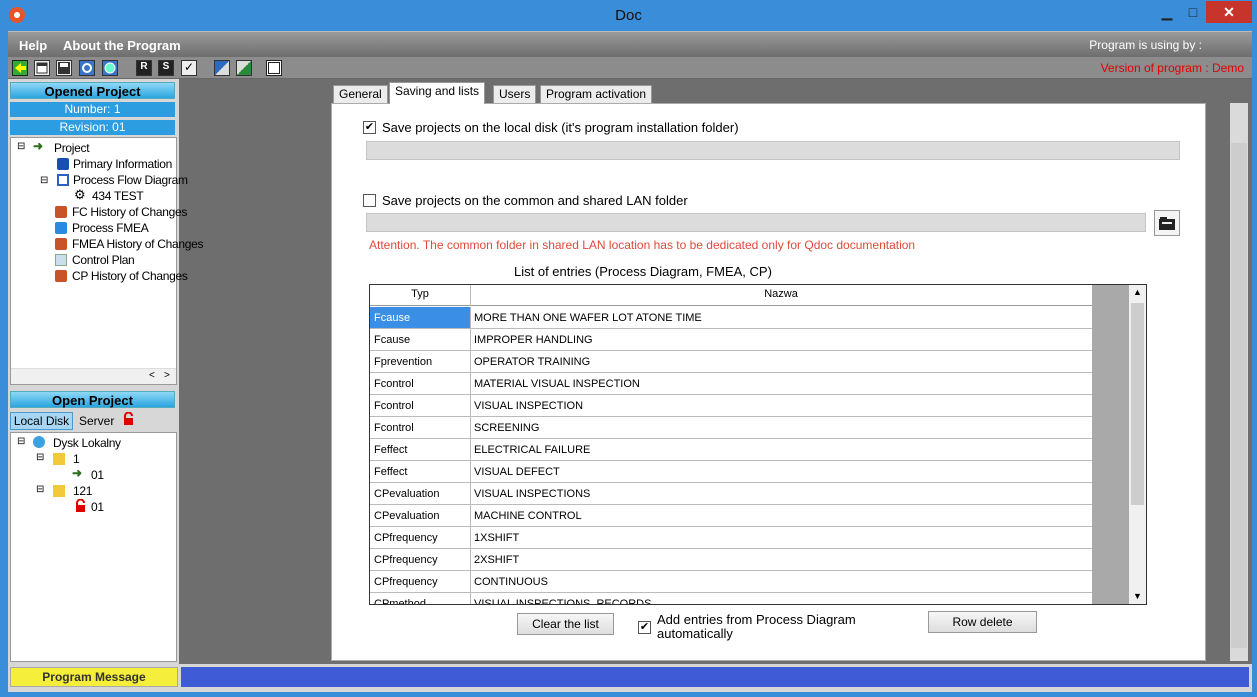 This screenshot has height=697, width=1257. I want to click on scroll-up-icon: ▲, so click(1137, 292).